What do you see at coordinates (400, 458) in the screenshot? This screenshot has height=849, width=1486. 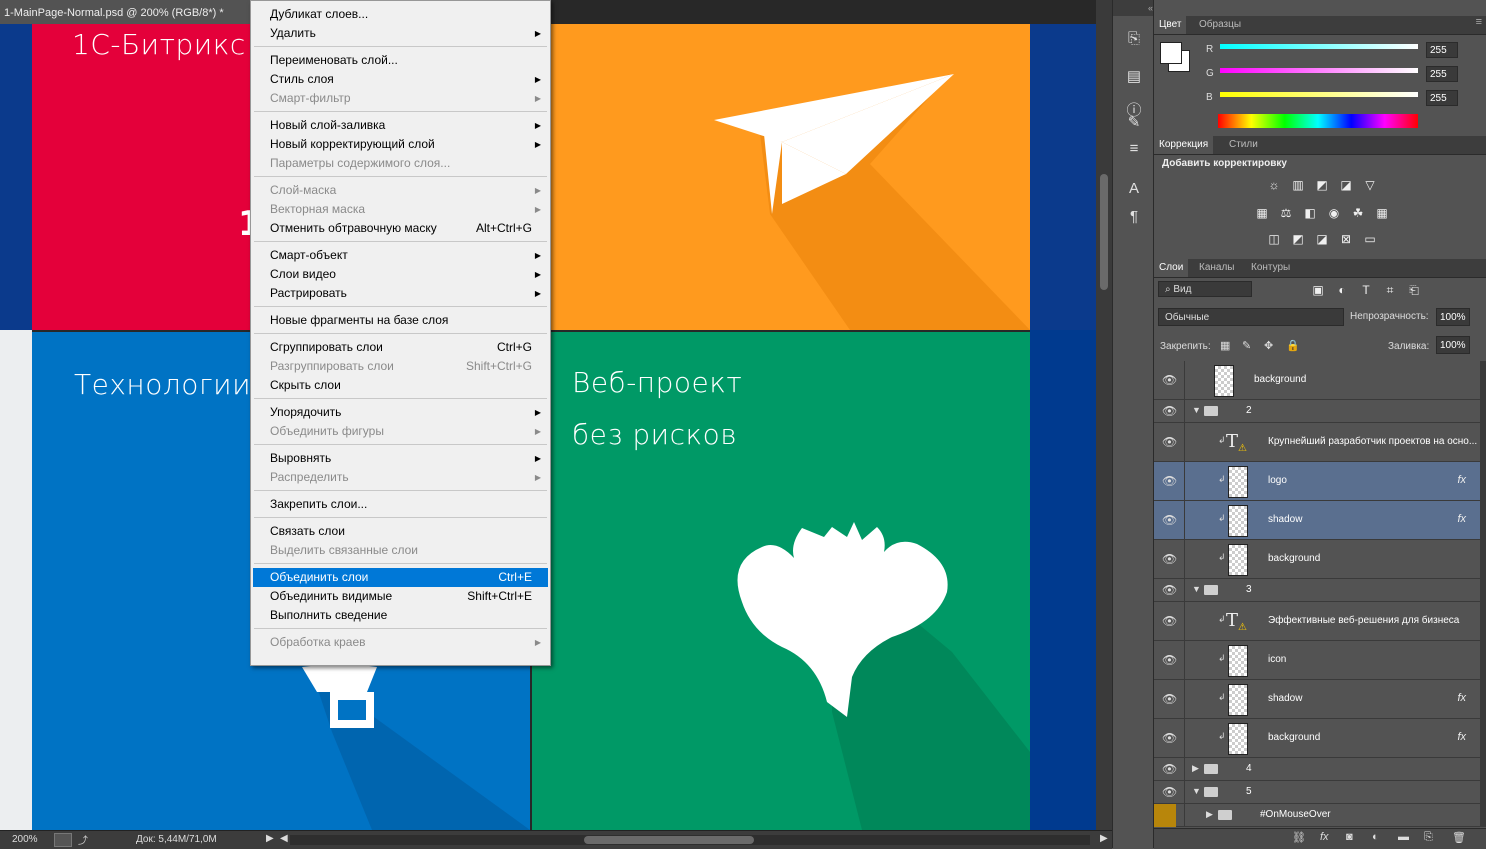 I see `menu-item: Выровнять ▶` at bounding box center [400, 458].